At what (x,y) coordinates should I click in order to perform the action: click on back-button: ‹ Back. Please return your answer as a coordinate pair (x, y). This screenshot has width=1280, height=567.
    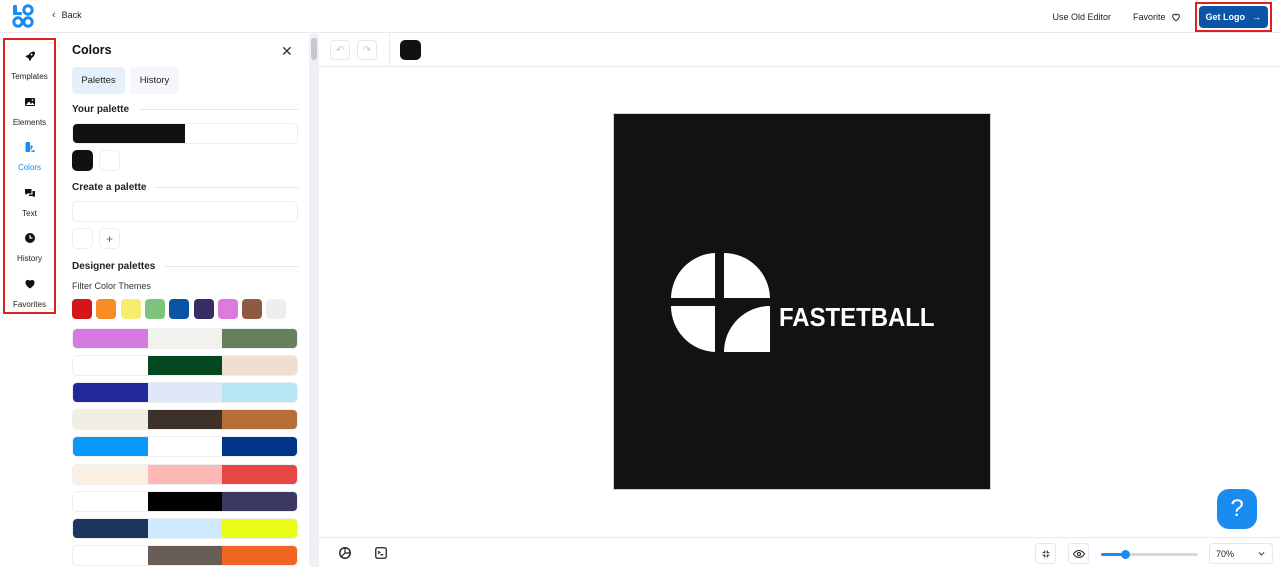
    Looking at the image, I should click on (67, 15).